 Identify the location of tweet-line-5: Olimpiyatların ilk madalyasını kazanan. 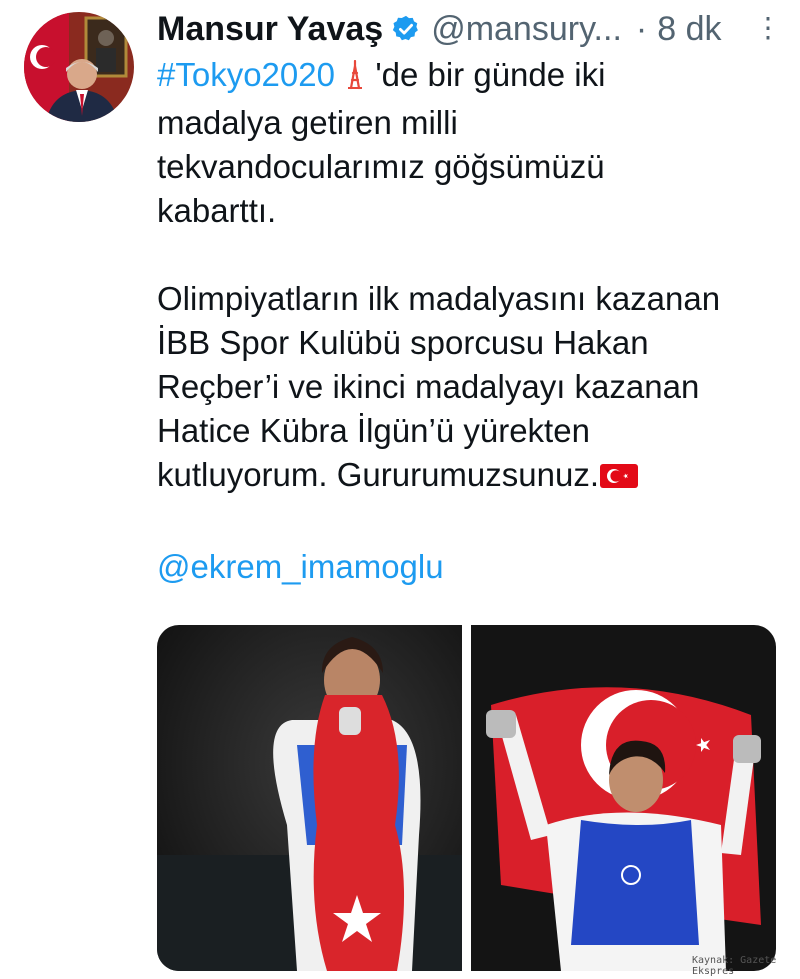
(439, 298).